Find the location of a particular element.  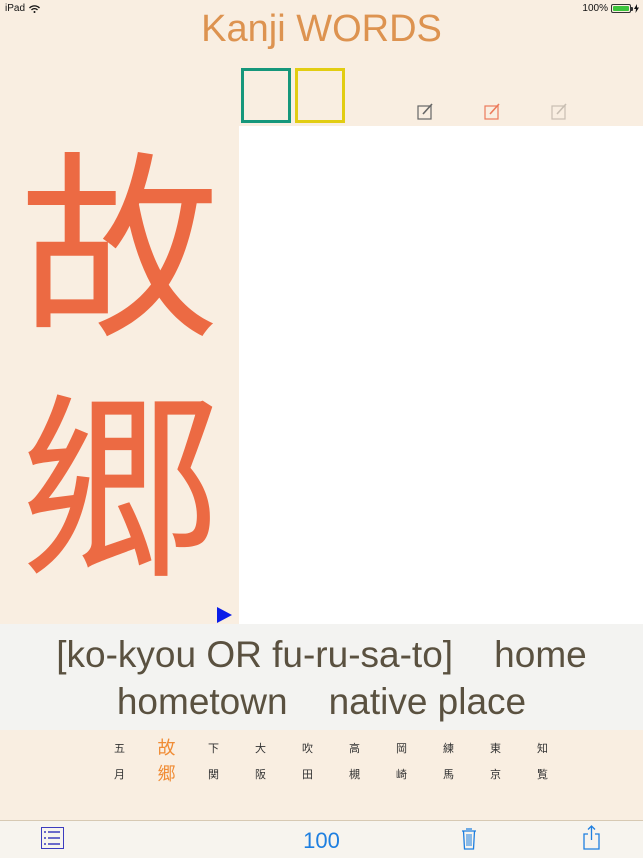

word-char-top: 吹 is located at coordinates (307, 748).